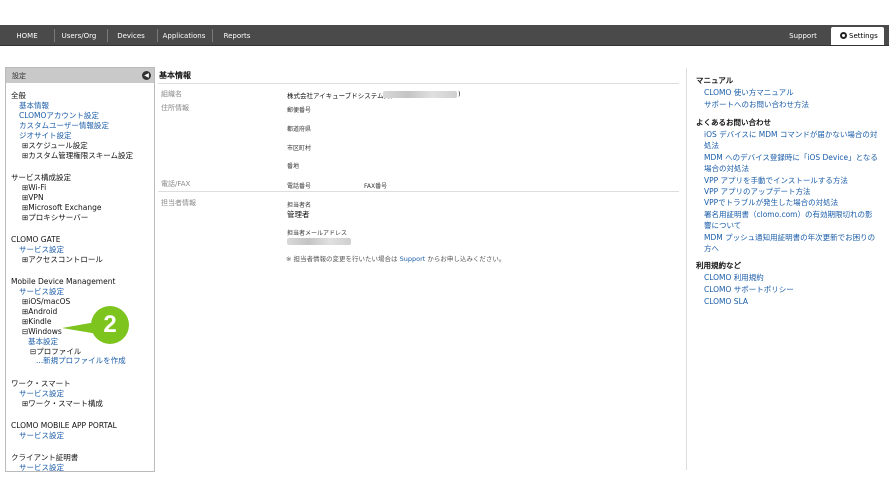  Describe the element at coordinates (749, 289) in the screenshot. I see `terms-link-support-policy: CLOMO サポートポリシー` at that location.